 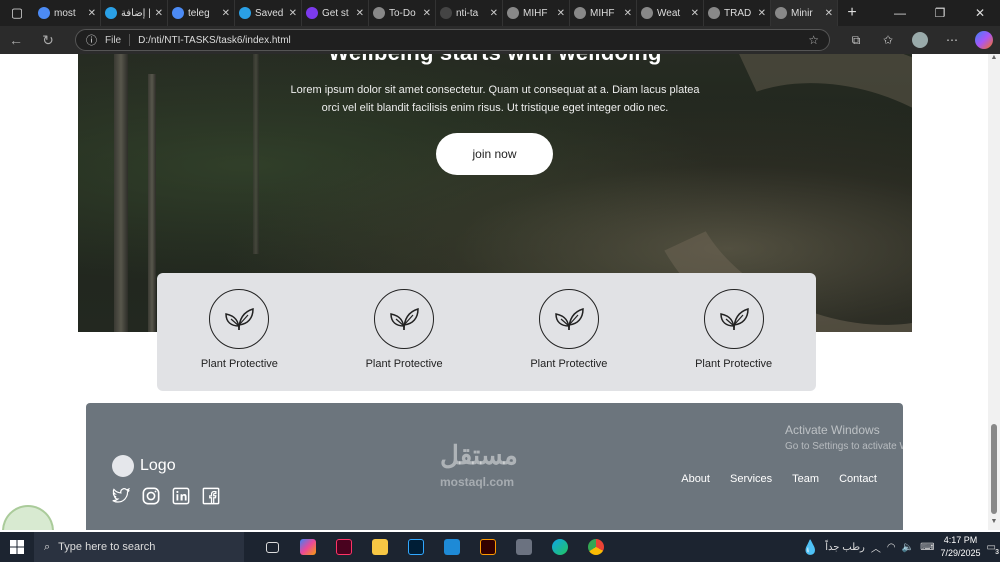 What do you see at coordinates (151, 496) in the screenshot?
I see `instagram-icon` at bounding box center [151, 496].